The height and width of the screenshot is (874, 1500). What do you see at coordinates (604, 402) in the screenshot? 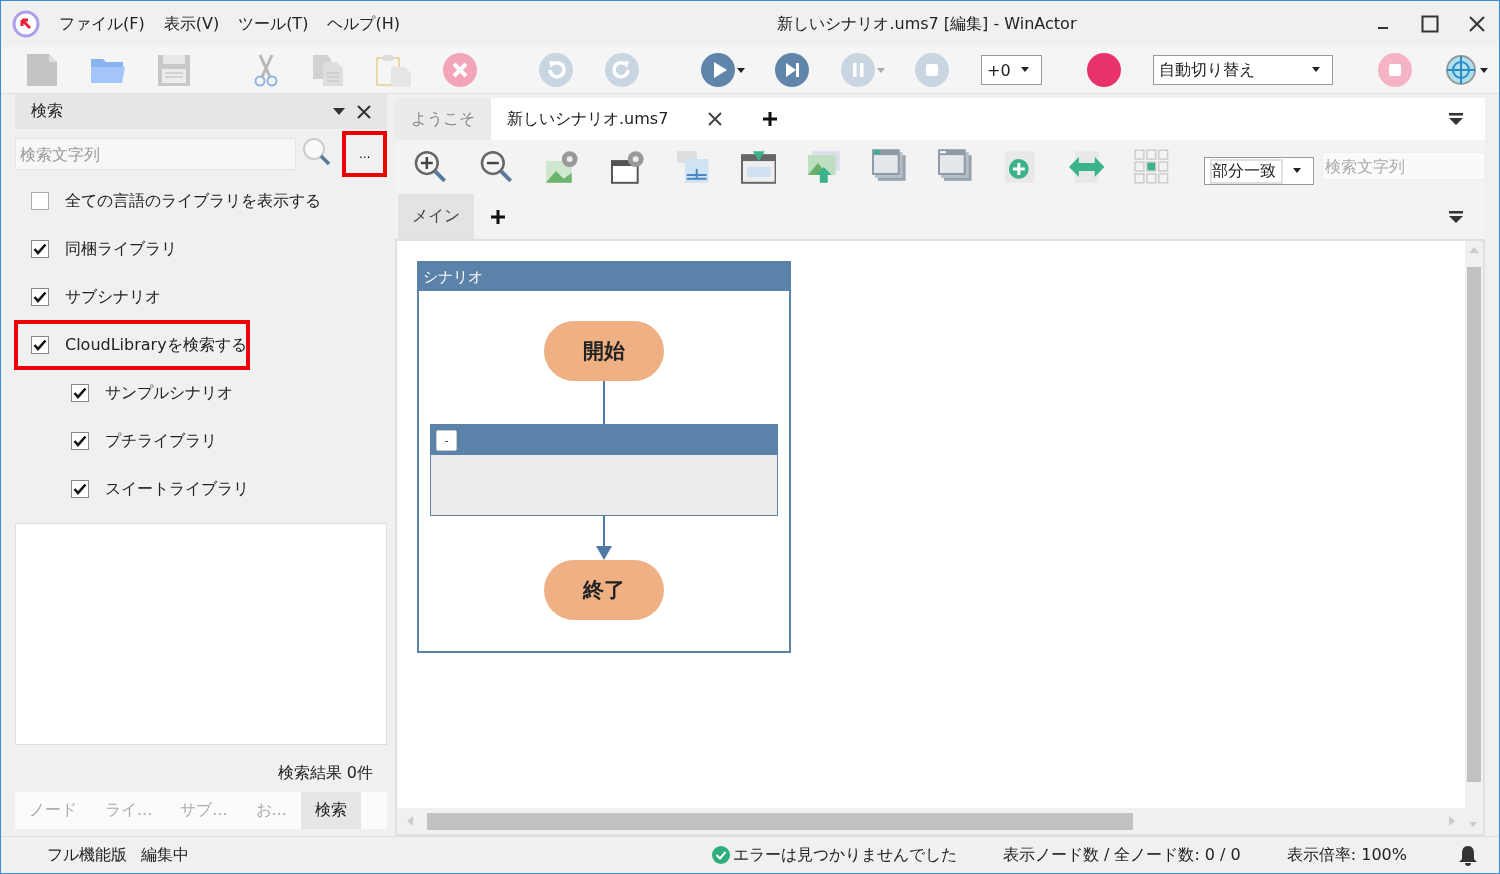
I see `connector-line` at bounding box center [604, 402].